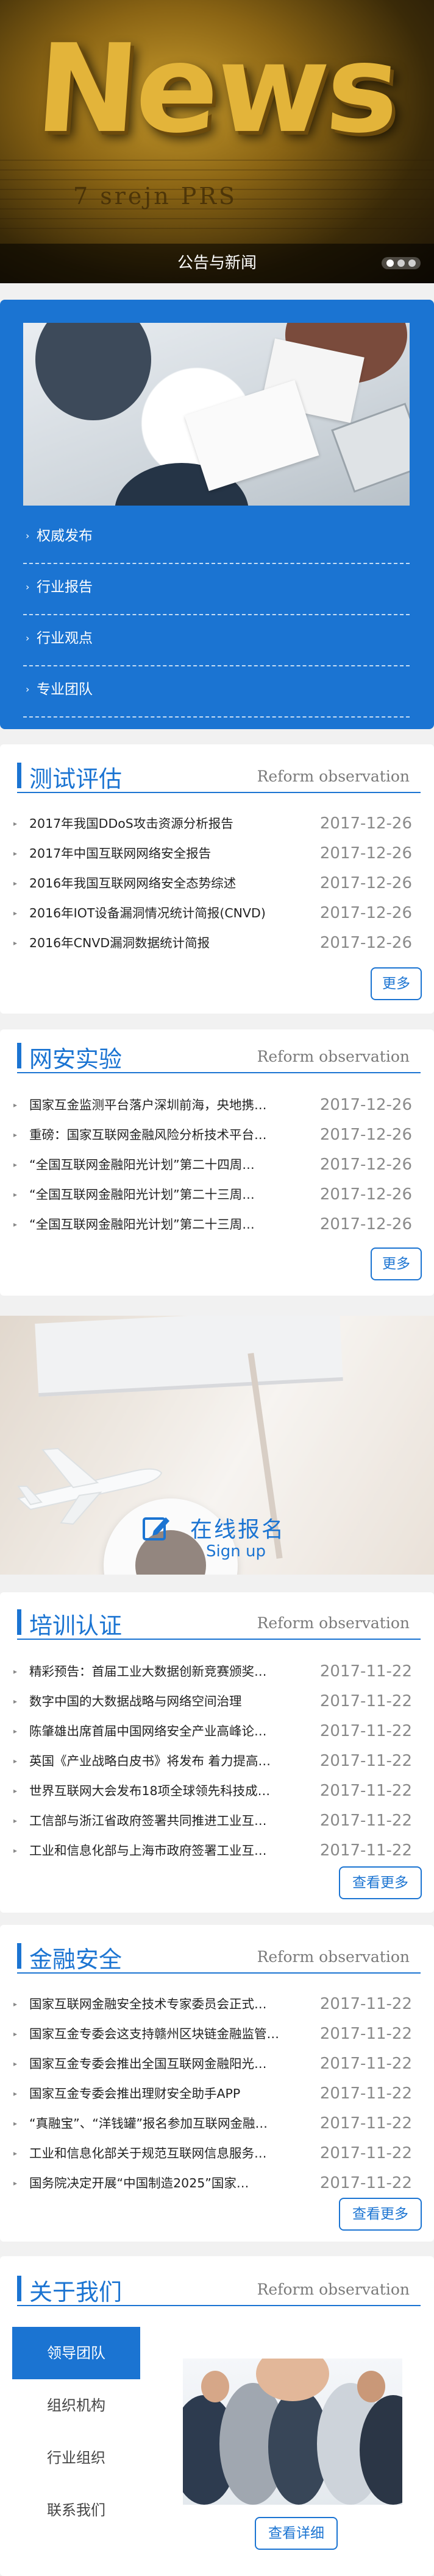  What do you see at coordinates (155, 196) in the screenshot?
I see `newsprint-text: 7 srejn PRS` at bounding box center [155, 196].